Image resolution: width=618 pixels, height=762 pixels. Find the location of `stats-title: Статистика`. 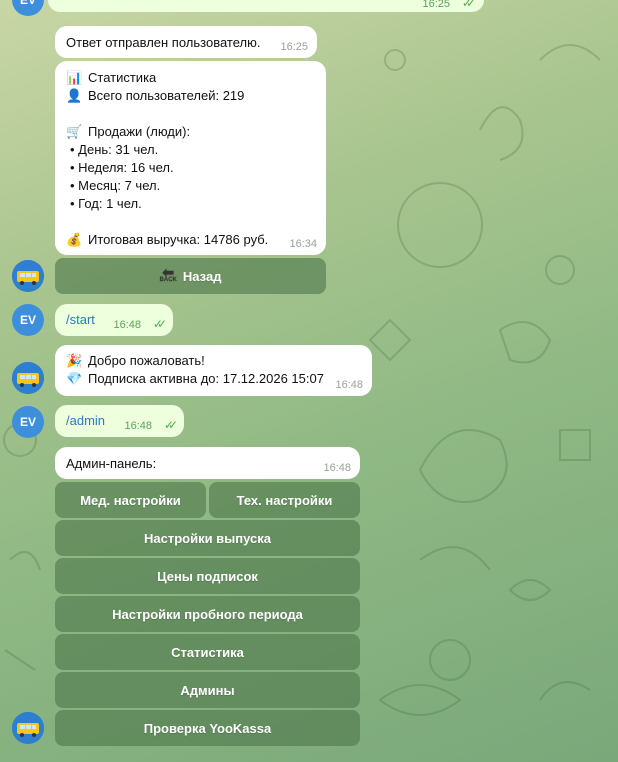

stats-title: Статистика is located at coordinates (122, 77).